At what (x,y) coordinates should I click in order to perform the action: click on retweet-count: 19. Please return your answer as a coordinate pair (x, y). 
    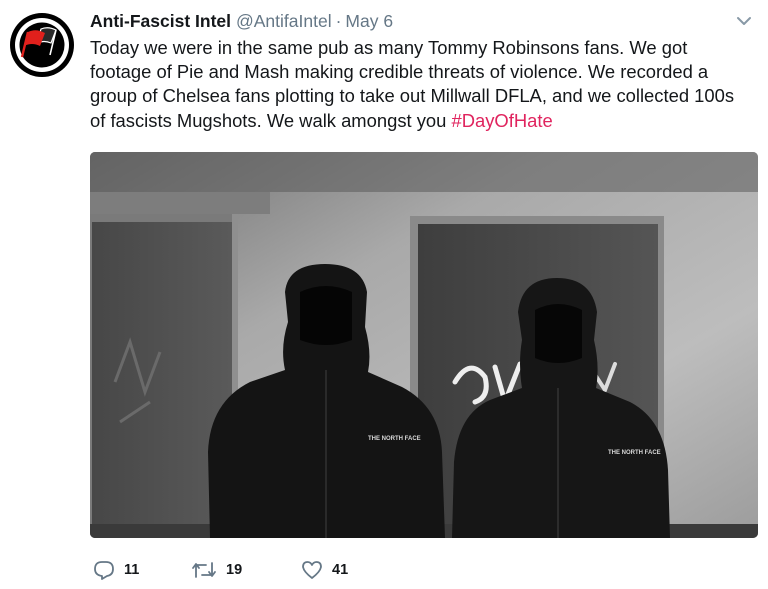
    Looking at the image, I should click on (234, 570).